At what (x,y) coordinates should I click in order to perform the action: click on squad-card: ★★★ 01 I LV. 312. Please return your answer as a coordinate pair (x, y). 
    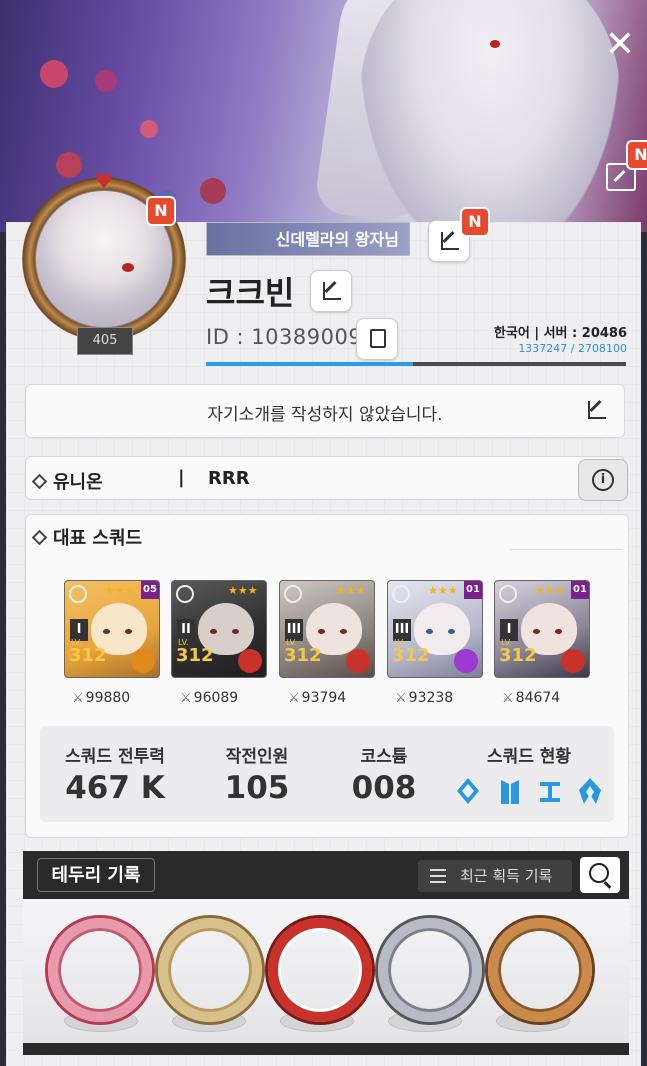
    Looking at the image, I should click on (542, 629).